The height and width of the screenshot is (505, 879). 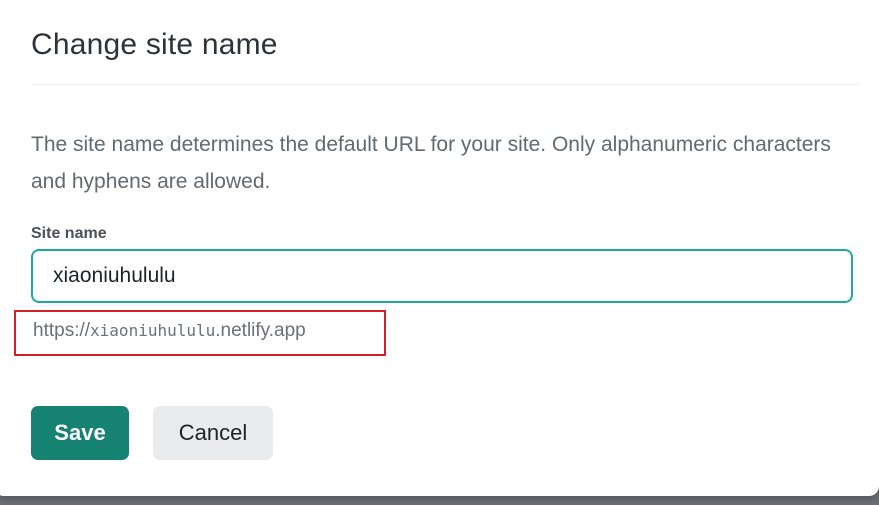 What do you see at coordinates (200, 333) in the screenshot?
I see `url-highlight-annotation` at bounding box center [200, 333].